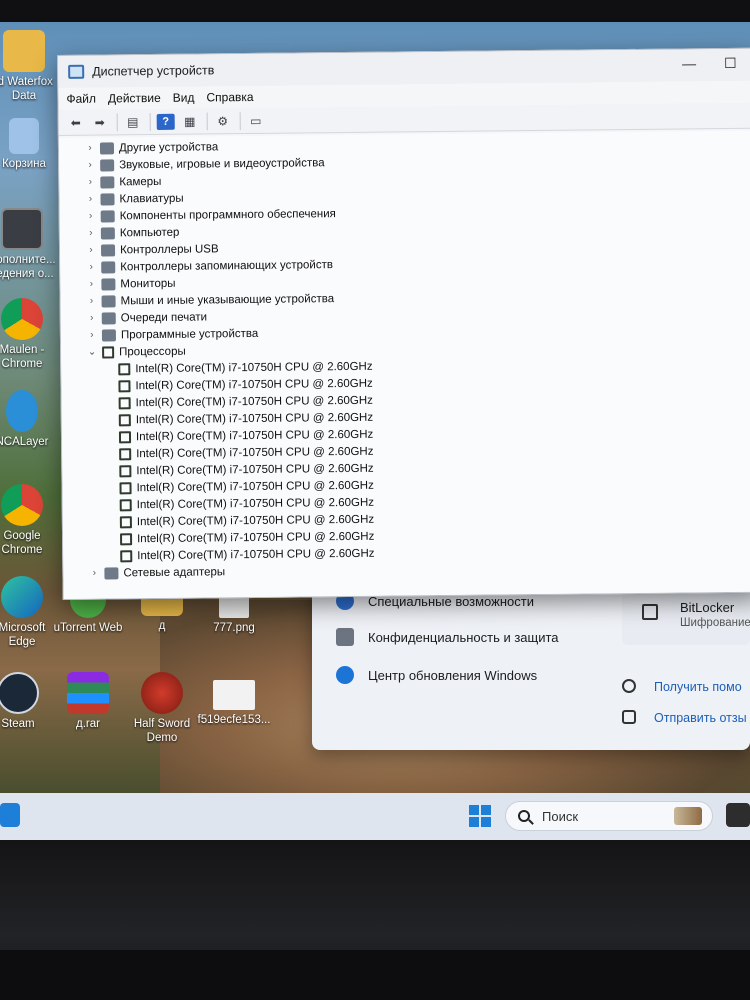  I want to click on desktop-icon-ncalayer: NCALayer, so click(31, 419).